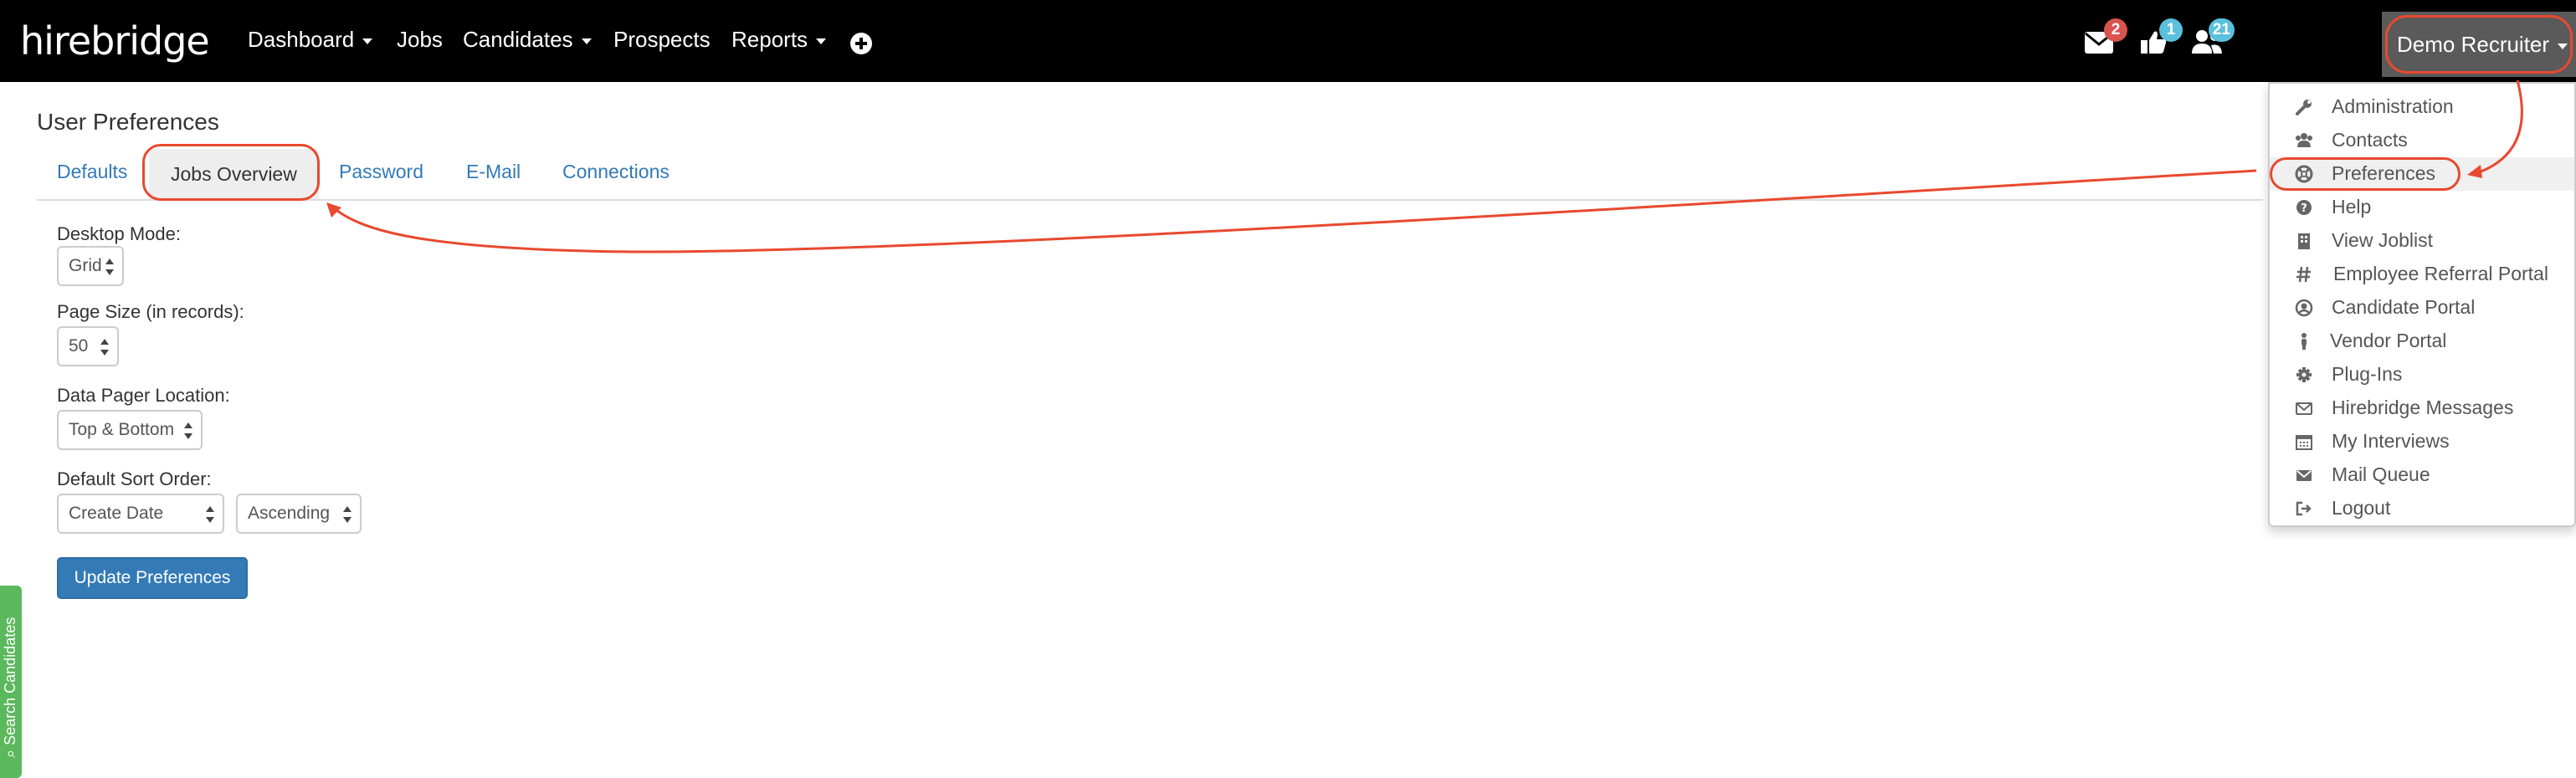 This screenshot has height=778, width=2576. What do you see at coordinates (2381, 474) in the screenshot?
I see `menu-label: Mail Queue` at bounding box center [2381, 474].